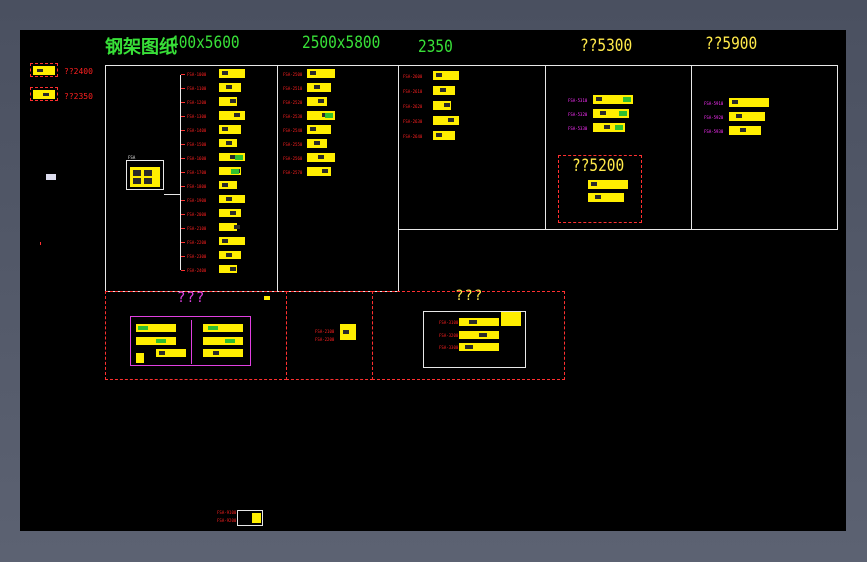  What do you see at coordinates (197, 270) in the screenshot?
I see `part-tag: FSA-2400` at bounding box center [197, 270].